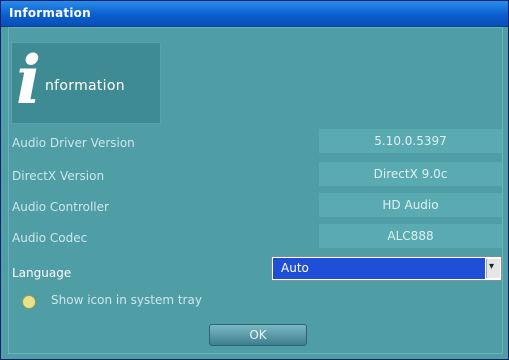 Image resolution: width=509 pixels, height=360 pixels. Describe the element at coordinates (73, 143) in the screenshot. I see `audio-driver-version-label: Audio Driver Version` at that location.